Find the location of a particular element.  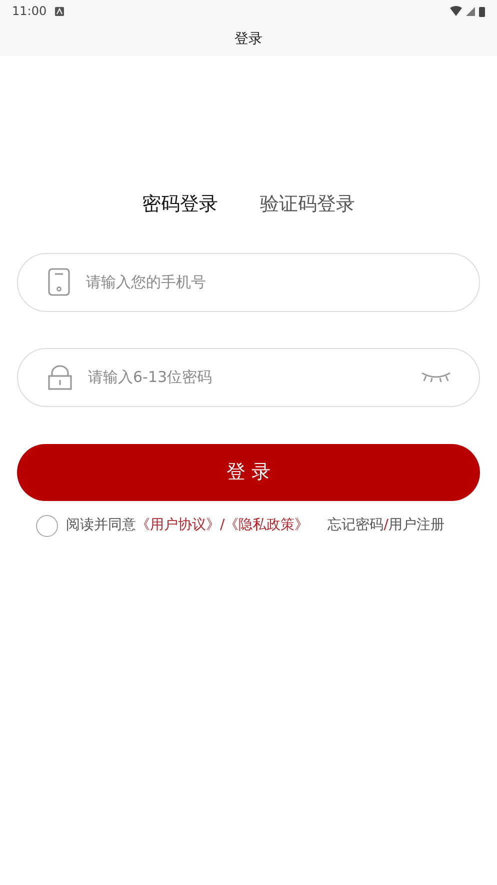

login-tab: 密码登录 is located at coordinates (180, 204).